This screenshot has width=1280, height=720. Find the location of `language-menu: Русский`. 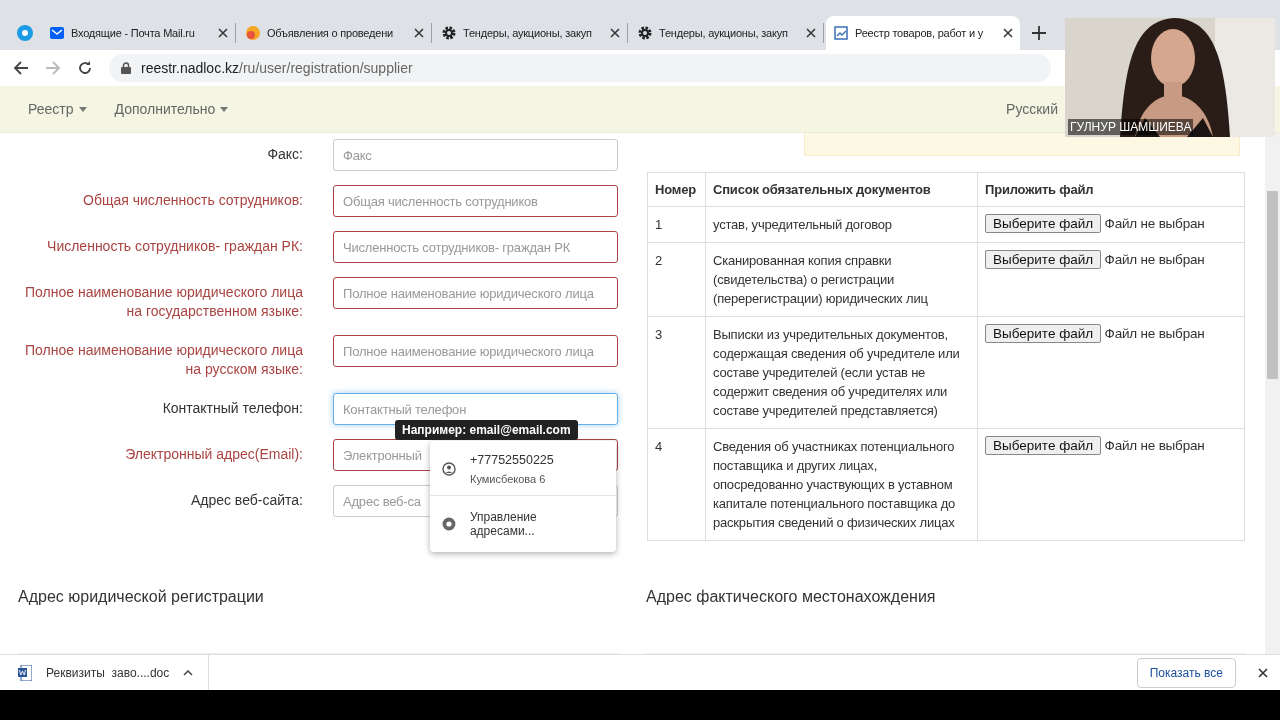

language-menu: Русский is located at coordinates (1032, 109).